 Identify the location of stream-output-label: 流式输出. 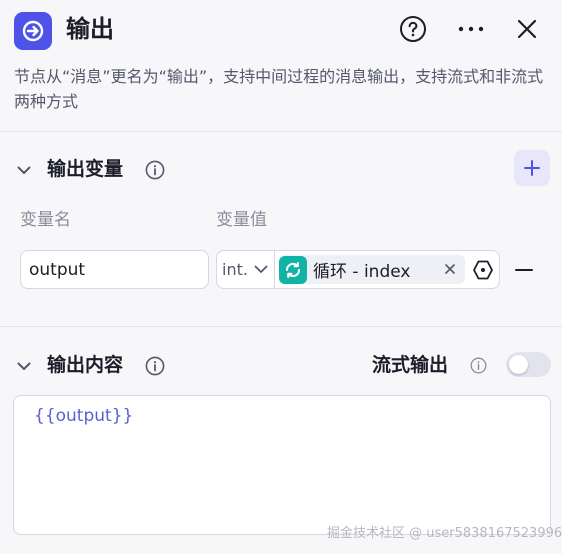
(410, 365).